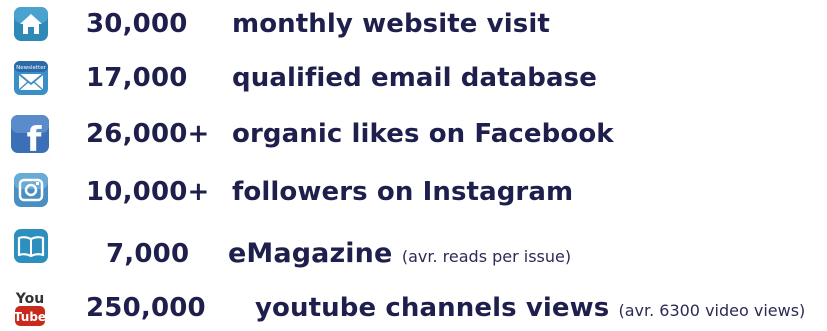 This screenshot has height=331, width=827. What do you see at coordinates (148, 134) in the screenshot?
I see `stat-number: 26,000+` at bounding box center [148, 134].